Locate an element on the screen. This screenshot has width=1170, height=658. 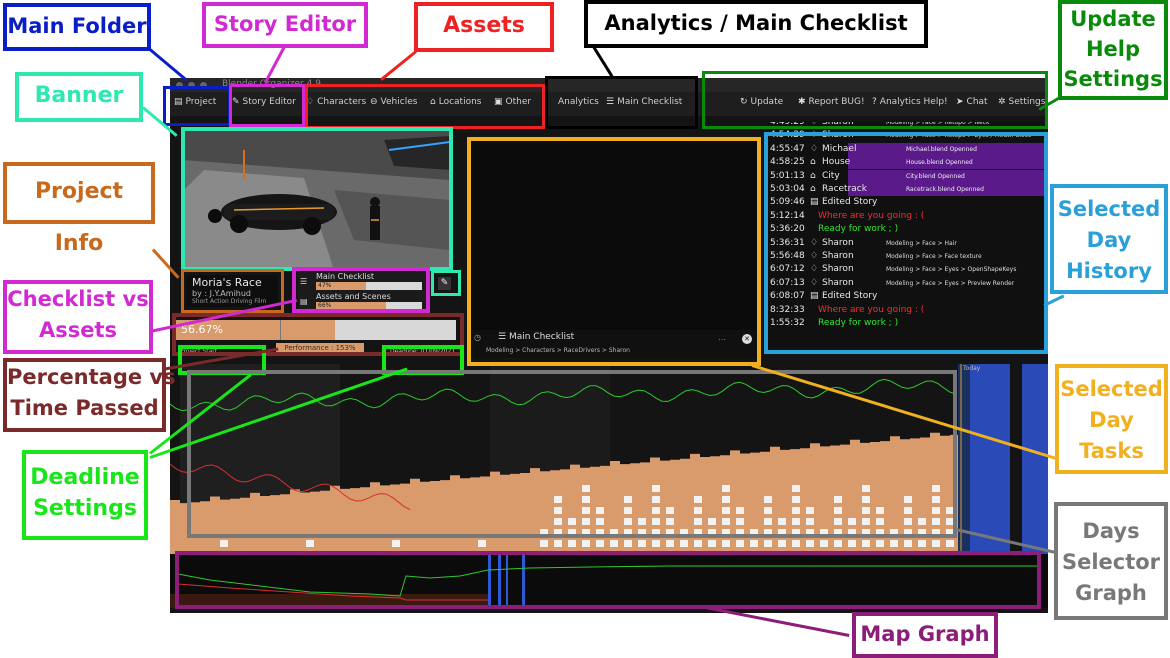
days-selector-callout: Days Selector Graph is located at coordinates (1111, 561).